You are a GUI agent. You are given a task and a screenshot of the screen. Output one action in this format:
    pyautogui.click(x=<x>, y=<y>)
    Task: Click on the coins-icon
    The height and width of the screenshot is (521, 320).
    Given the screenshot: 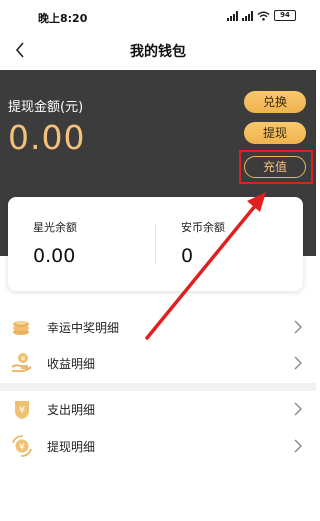 What is the action you would take?
    pyautogui.click(x=21, y=328)
    